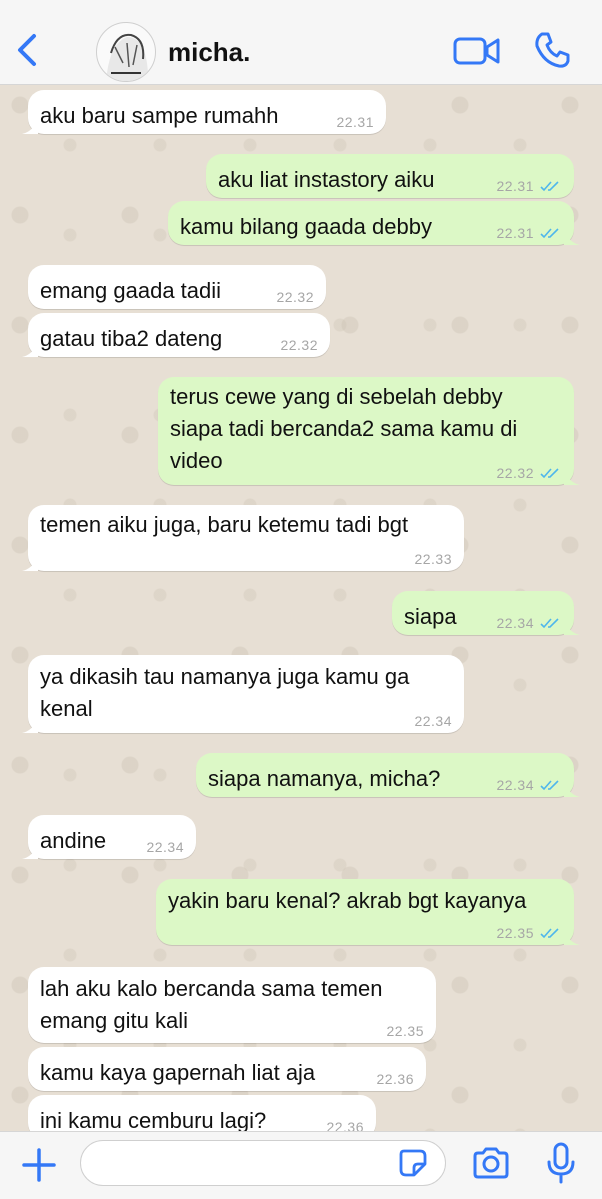 The height and width of the screenshot is (1199, 602). I want to click on message-text: siapa, so click(430, 616).